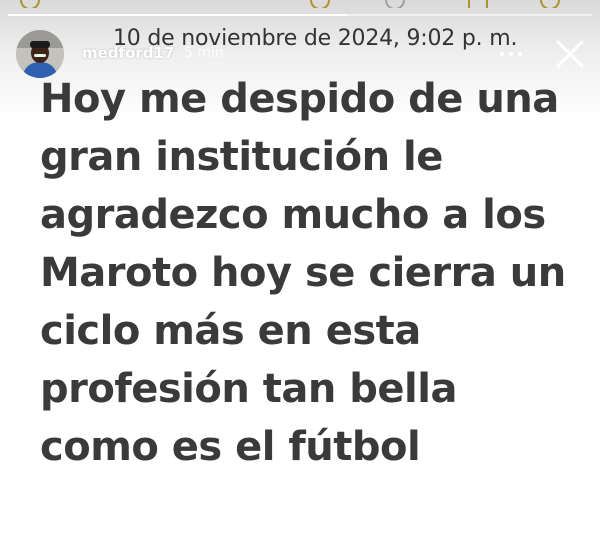 This screenshot has width=600, height=547. I want to click on story-text-line: Maroto hoy se cierra un, so click(303, 273).